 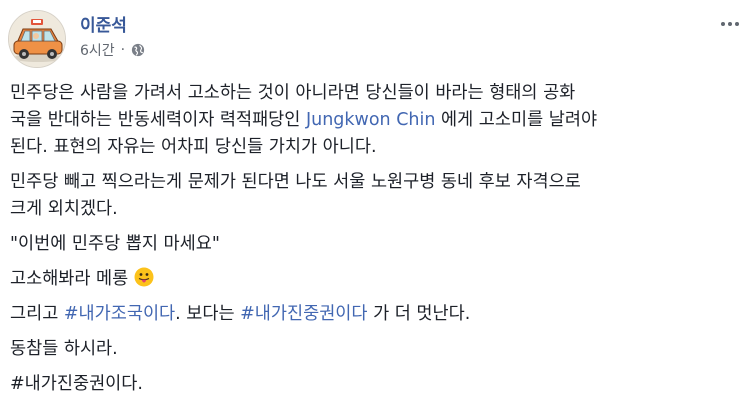 I want to click on p7-text: #내가진중권이다., so click(x=76, y=384).